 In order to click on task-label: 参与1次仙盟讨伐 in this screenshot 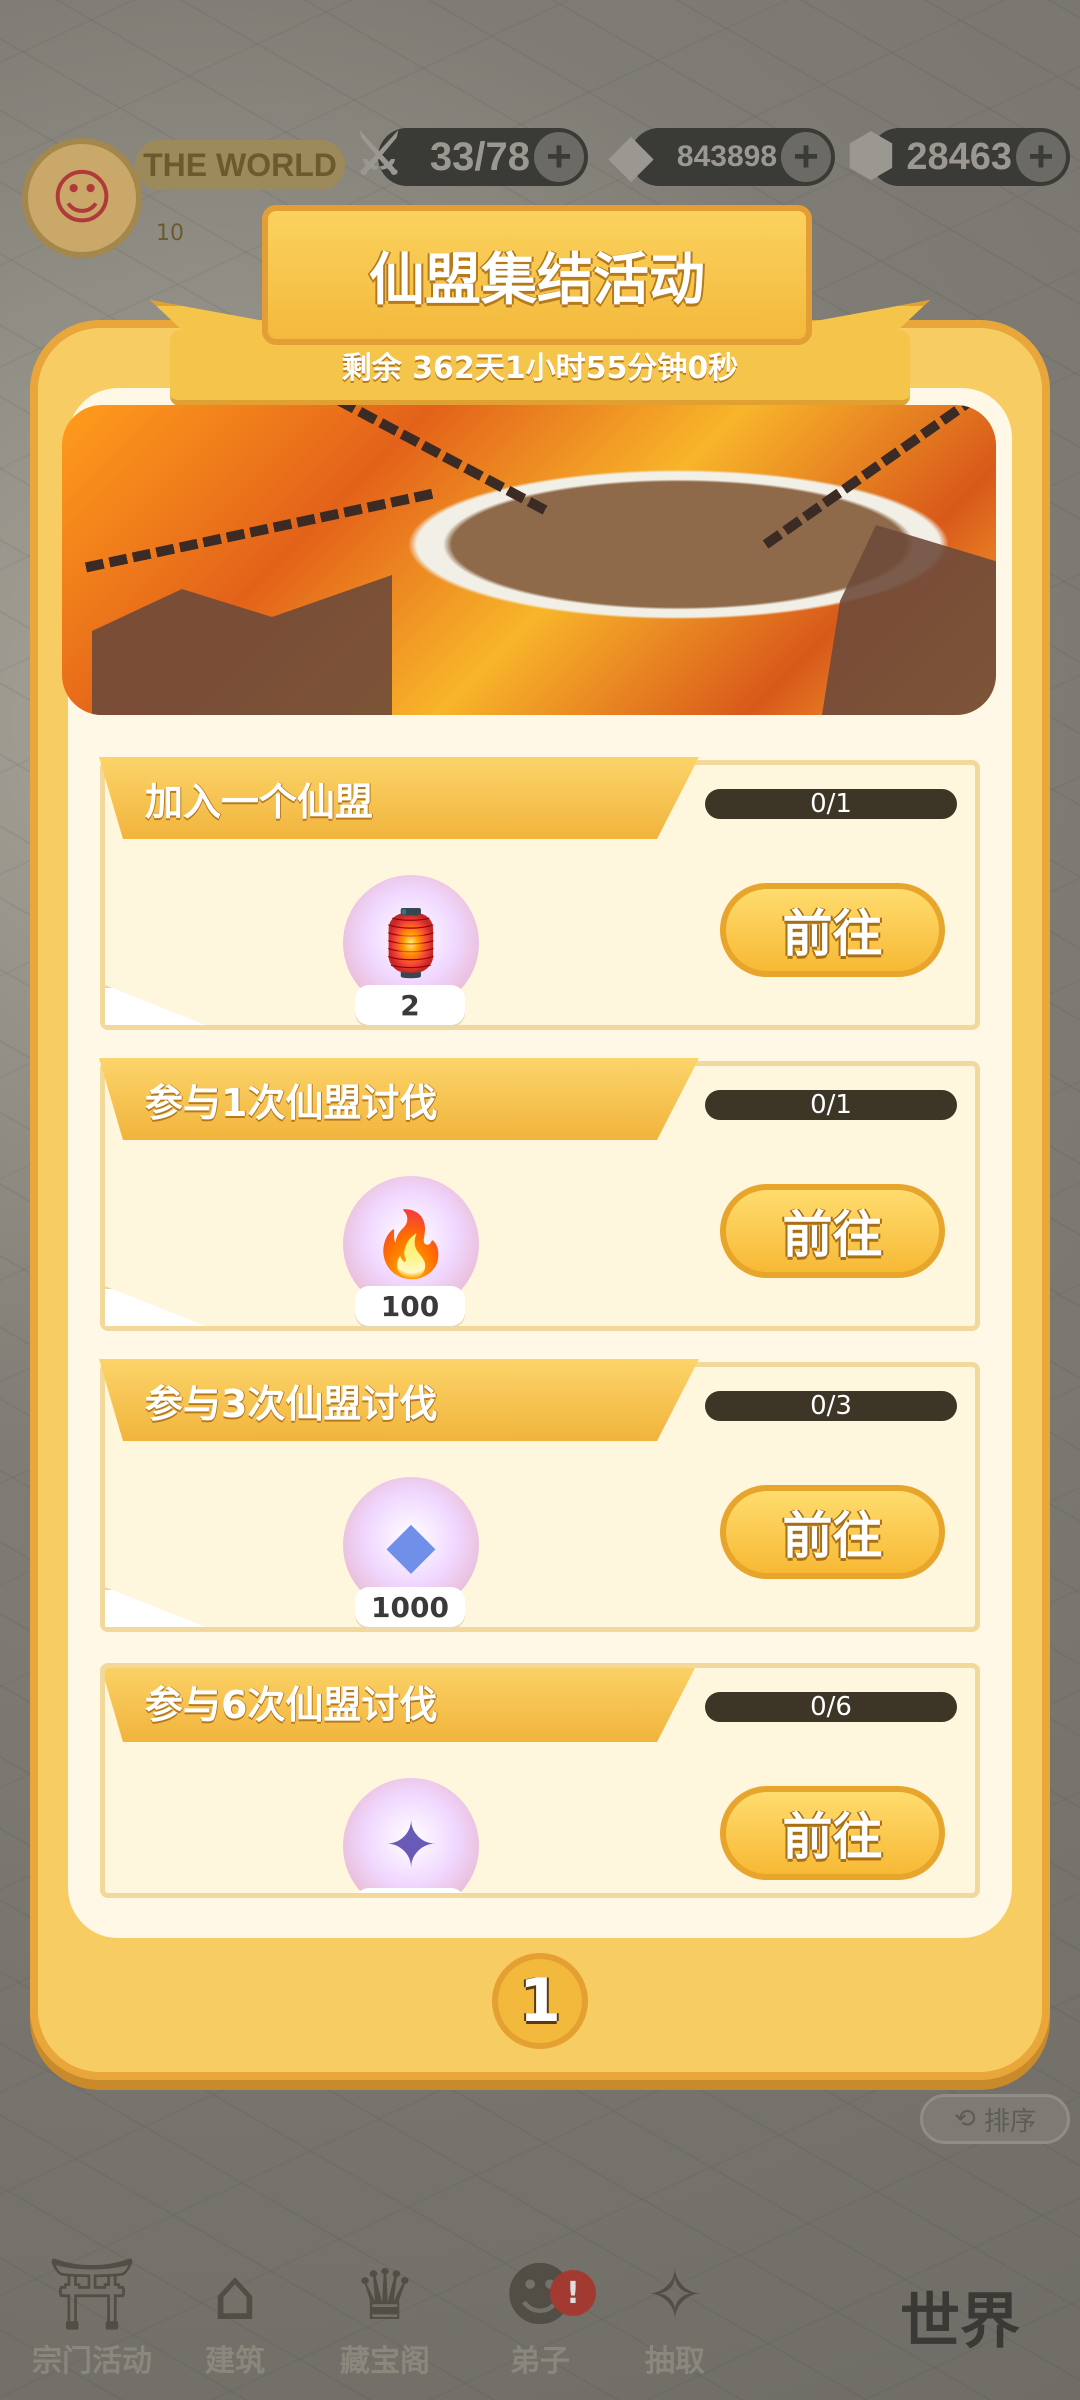, I will do `click(399, 1099)`.